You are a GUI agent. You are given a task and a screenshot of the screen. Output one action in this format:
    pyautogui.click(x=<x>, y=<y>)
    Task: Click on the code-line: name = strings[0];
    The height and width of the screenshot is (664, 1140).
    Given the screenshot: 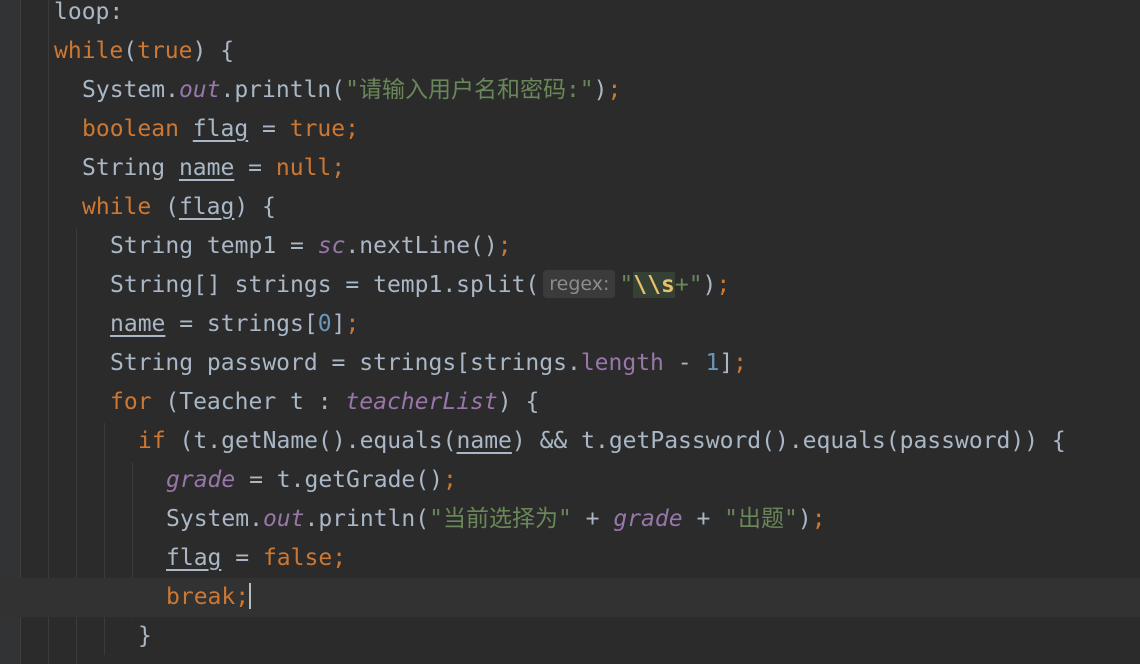 What is the action you would take?
    pyautogui.click(x=570, y=324)
    